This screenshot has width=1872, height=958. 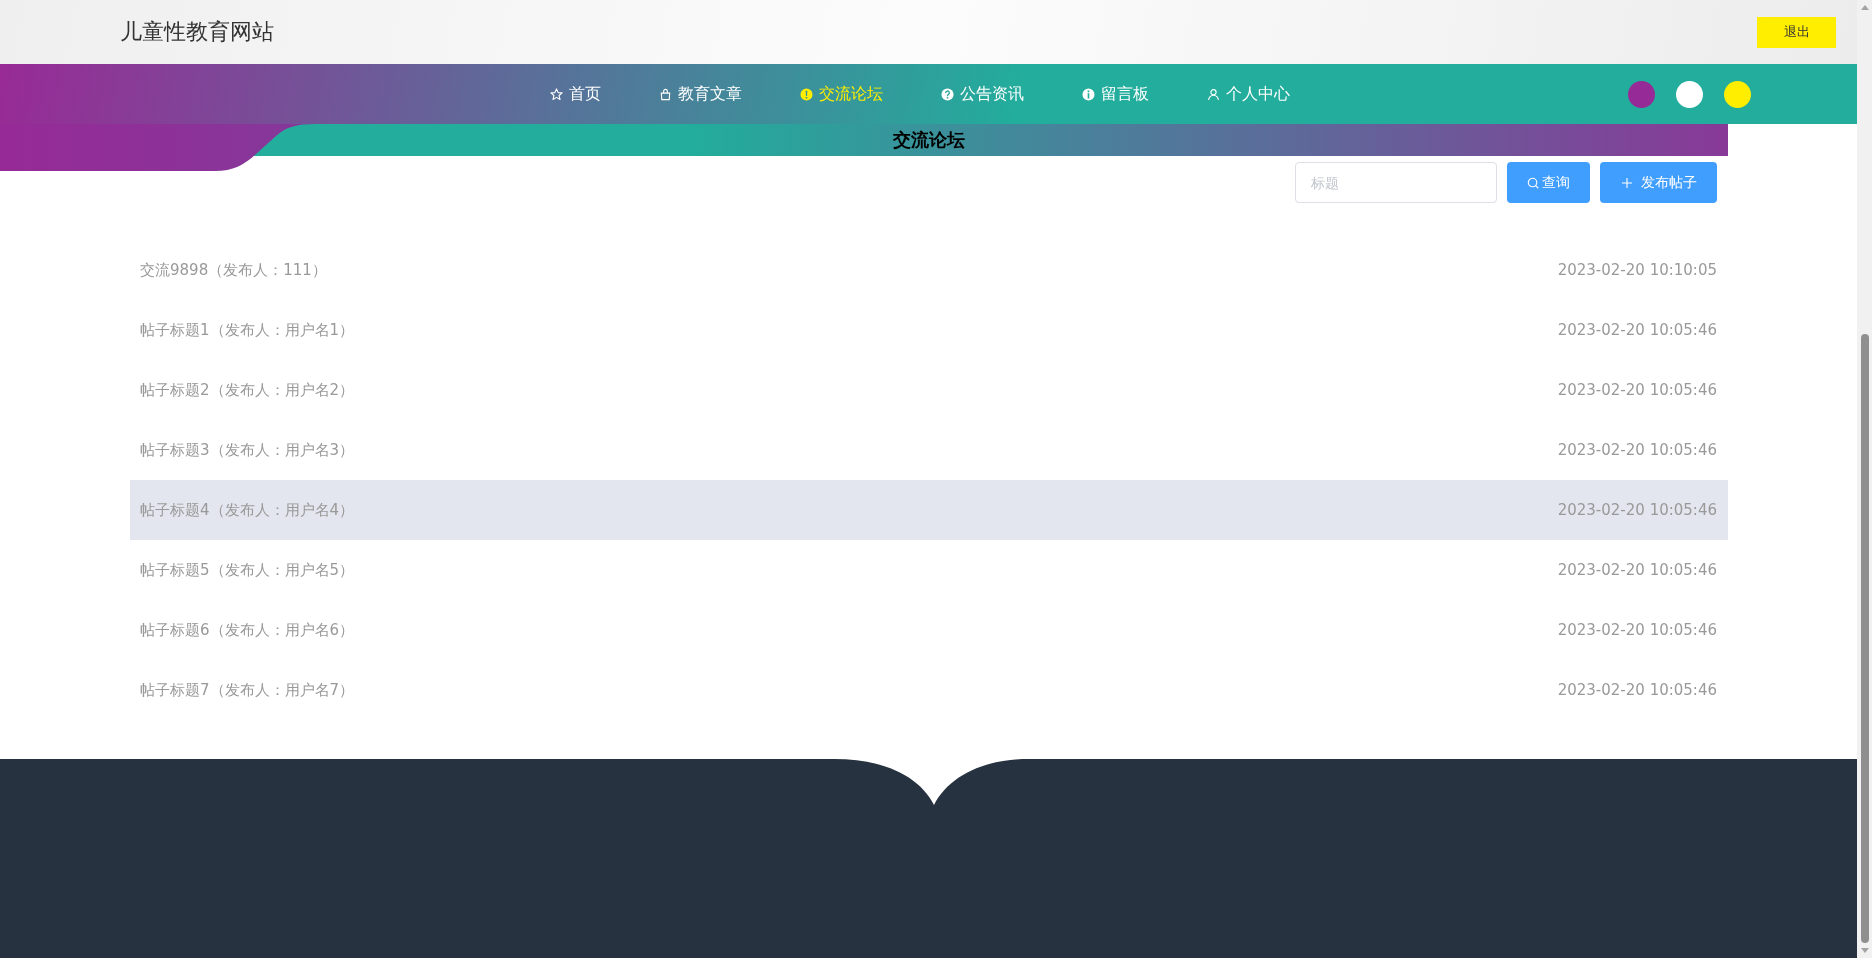 What do you see at coordinates (247, 630) in the screenshot?
I see `post-title: 帖子标题6（发布人：用户名6）` at bounding box center [247, 630].